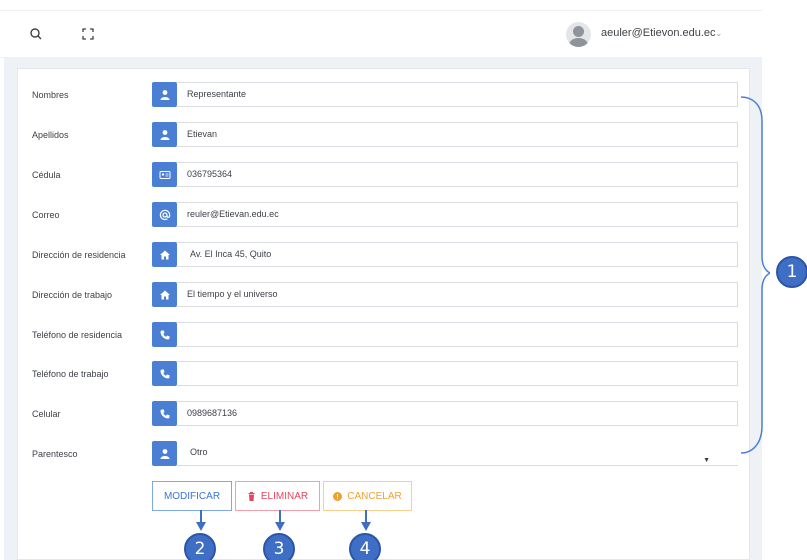 Image resolution: width=807 pixels, height=560 pixels. What do you see at coordinates (706, 460) in the screenshot?
I see `select-caret-icon: ▼` at bounding box center [706, 460].